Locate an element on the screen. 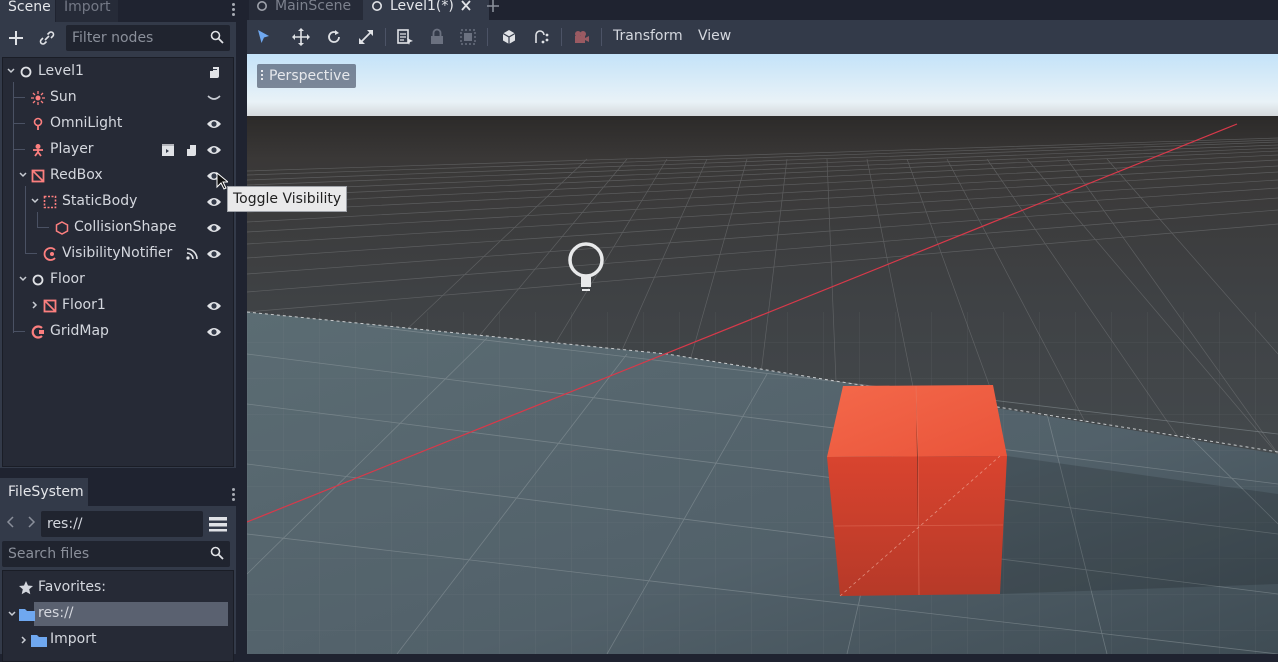 The image size is (1278, 662). new-tab-icon is located at coordinates (493, 6).